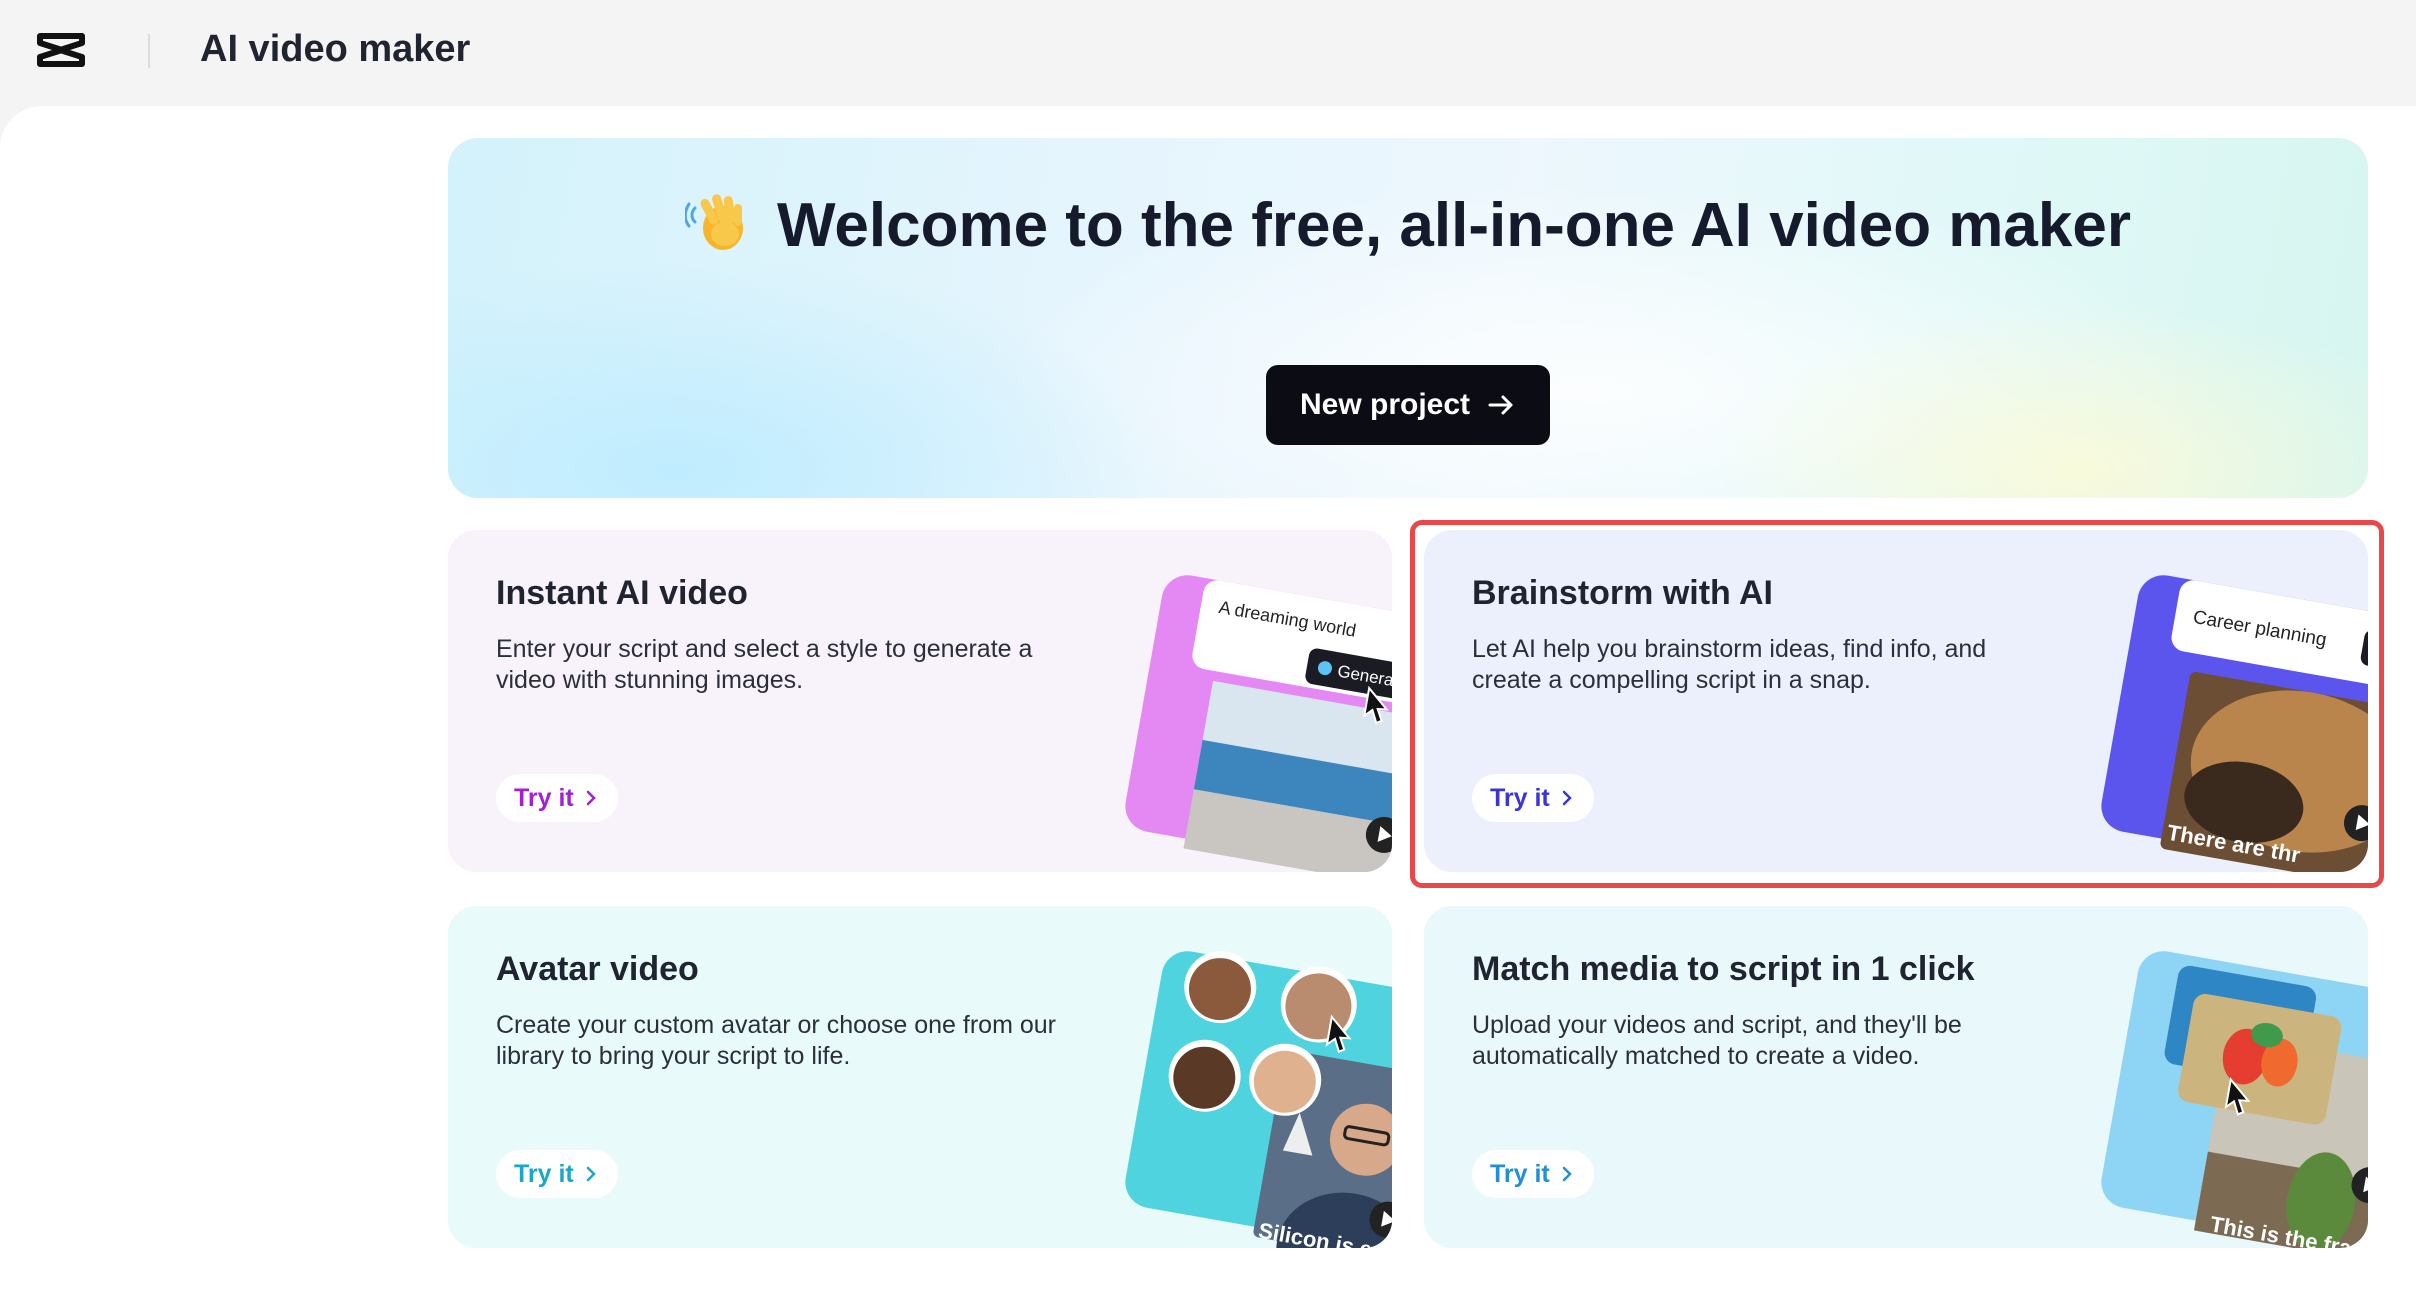 Image resolution: width=2416 pixels, height=1304 pixels. What do you see at coordinates (622, 593) in the screenshot?
I see `card-title: Instant AI video` at bounding box center [622, 593].